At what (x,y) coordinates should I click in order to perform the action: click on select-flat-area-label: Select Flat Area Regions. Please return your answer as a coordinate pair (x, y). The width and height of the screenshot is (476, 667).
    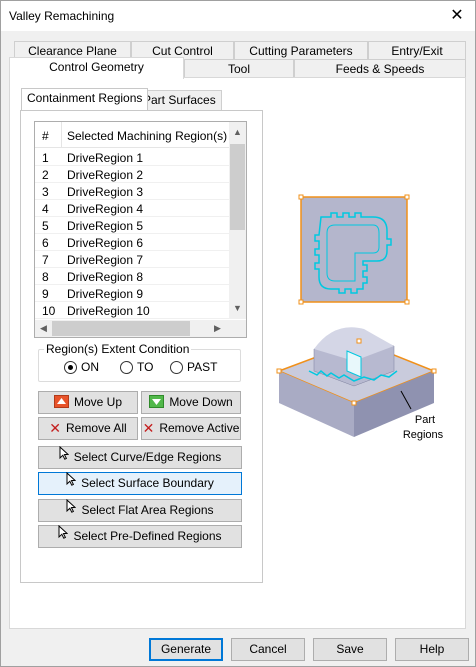
    Looking at the image, I should click on (147, 510).